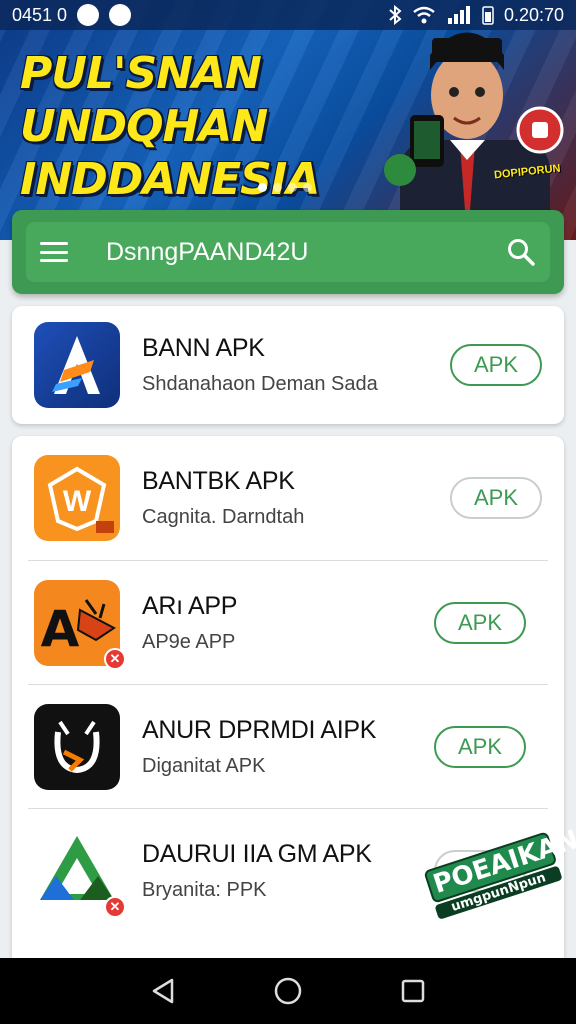 Image resolution: width=576 pixels, height=1024 pixels. What do you see at coordinates (474, 136) in the screenshot?
I see `mascot-illustration` at bounding box center [474, 136].